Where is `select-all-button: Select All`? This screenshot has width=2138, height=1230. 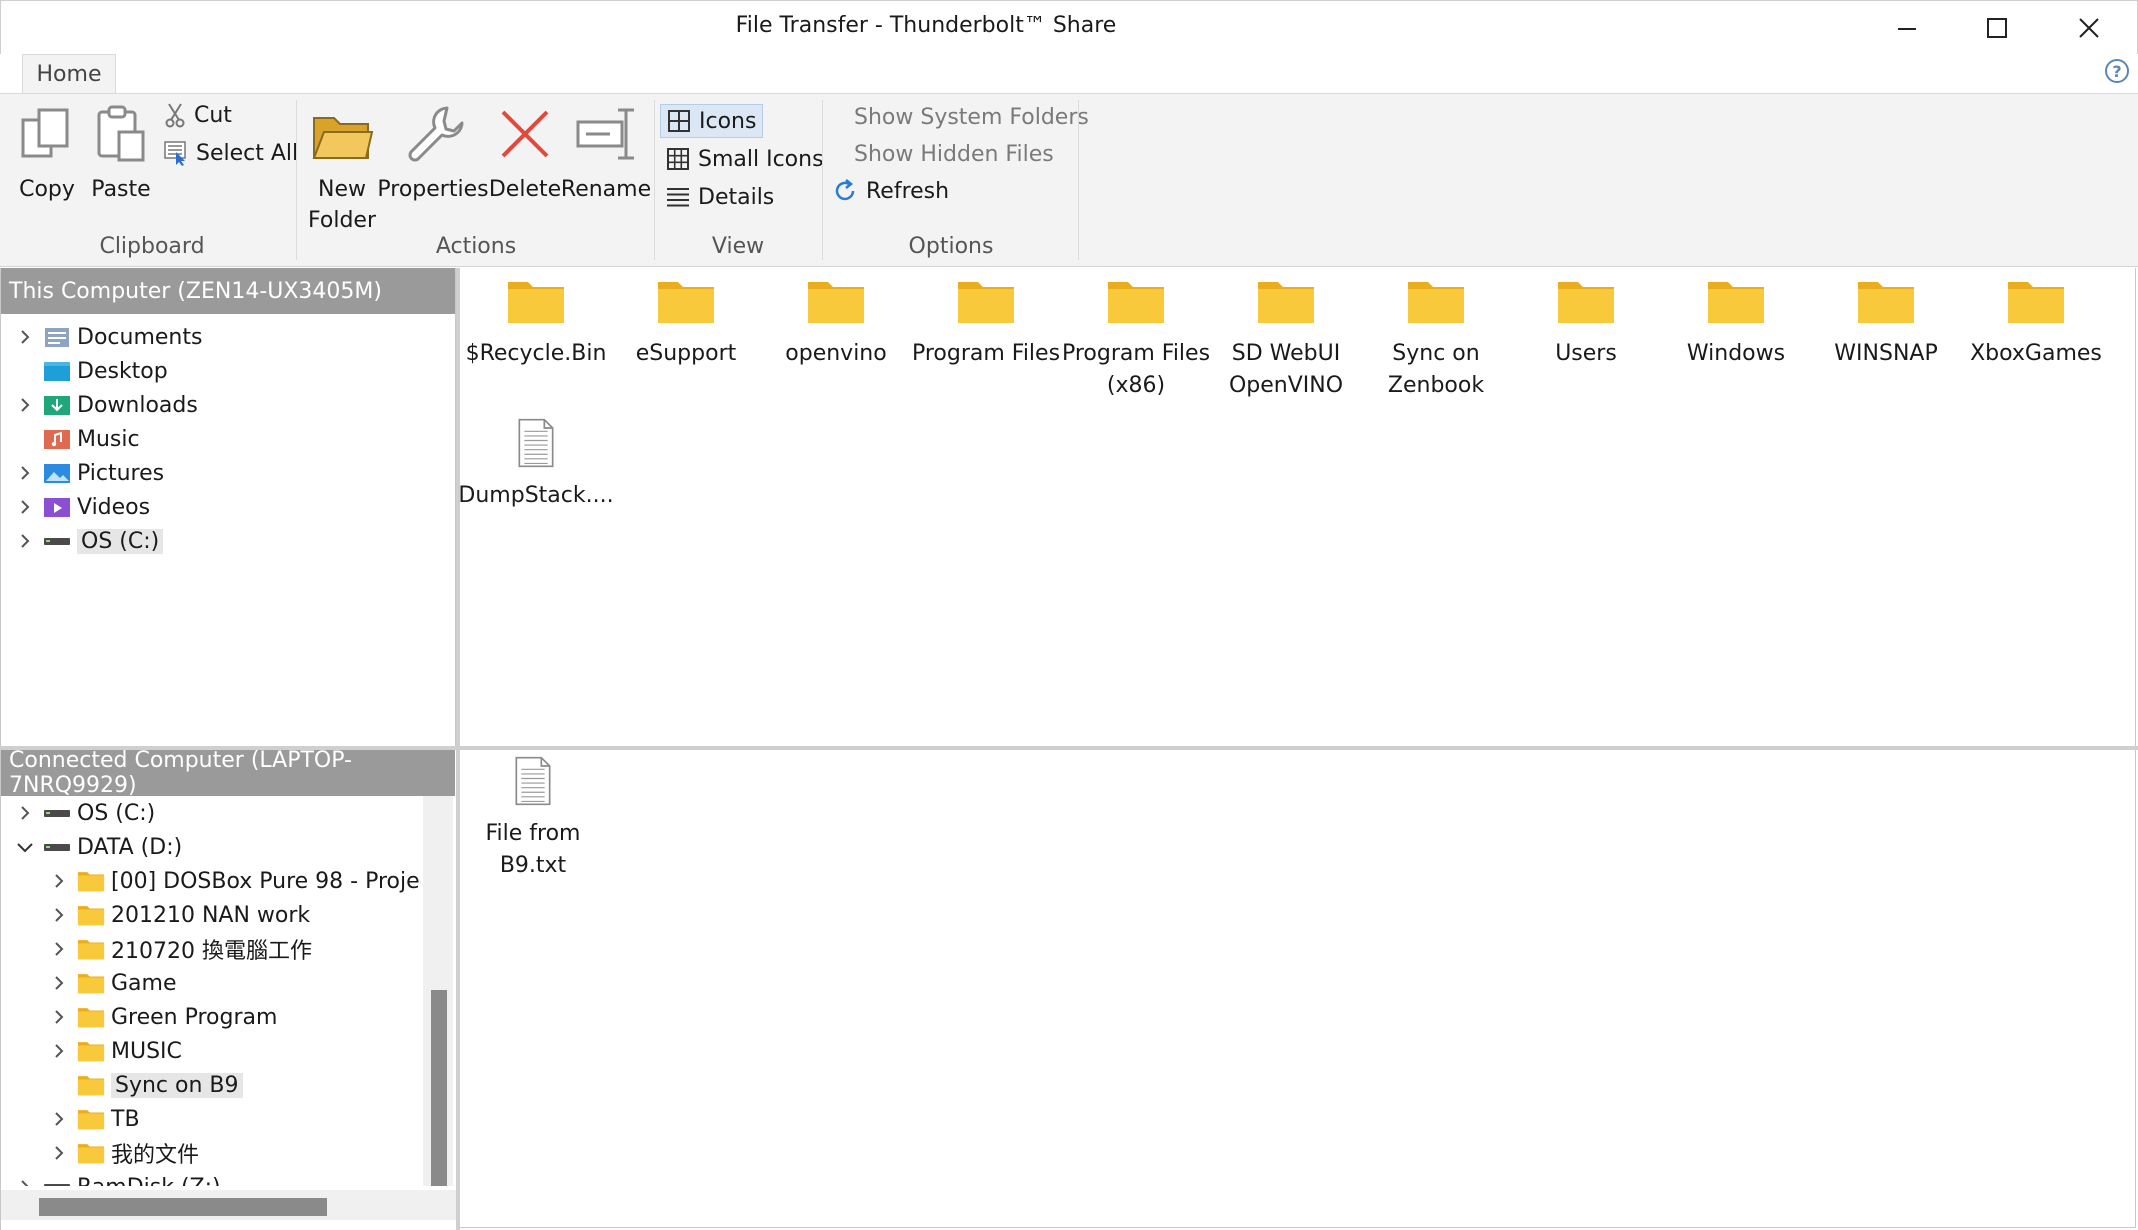
select-all-button: Select All is located at coordinates (231, 153).